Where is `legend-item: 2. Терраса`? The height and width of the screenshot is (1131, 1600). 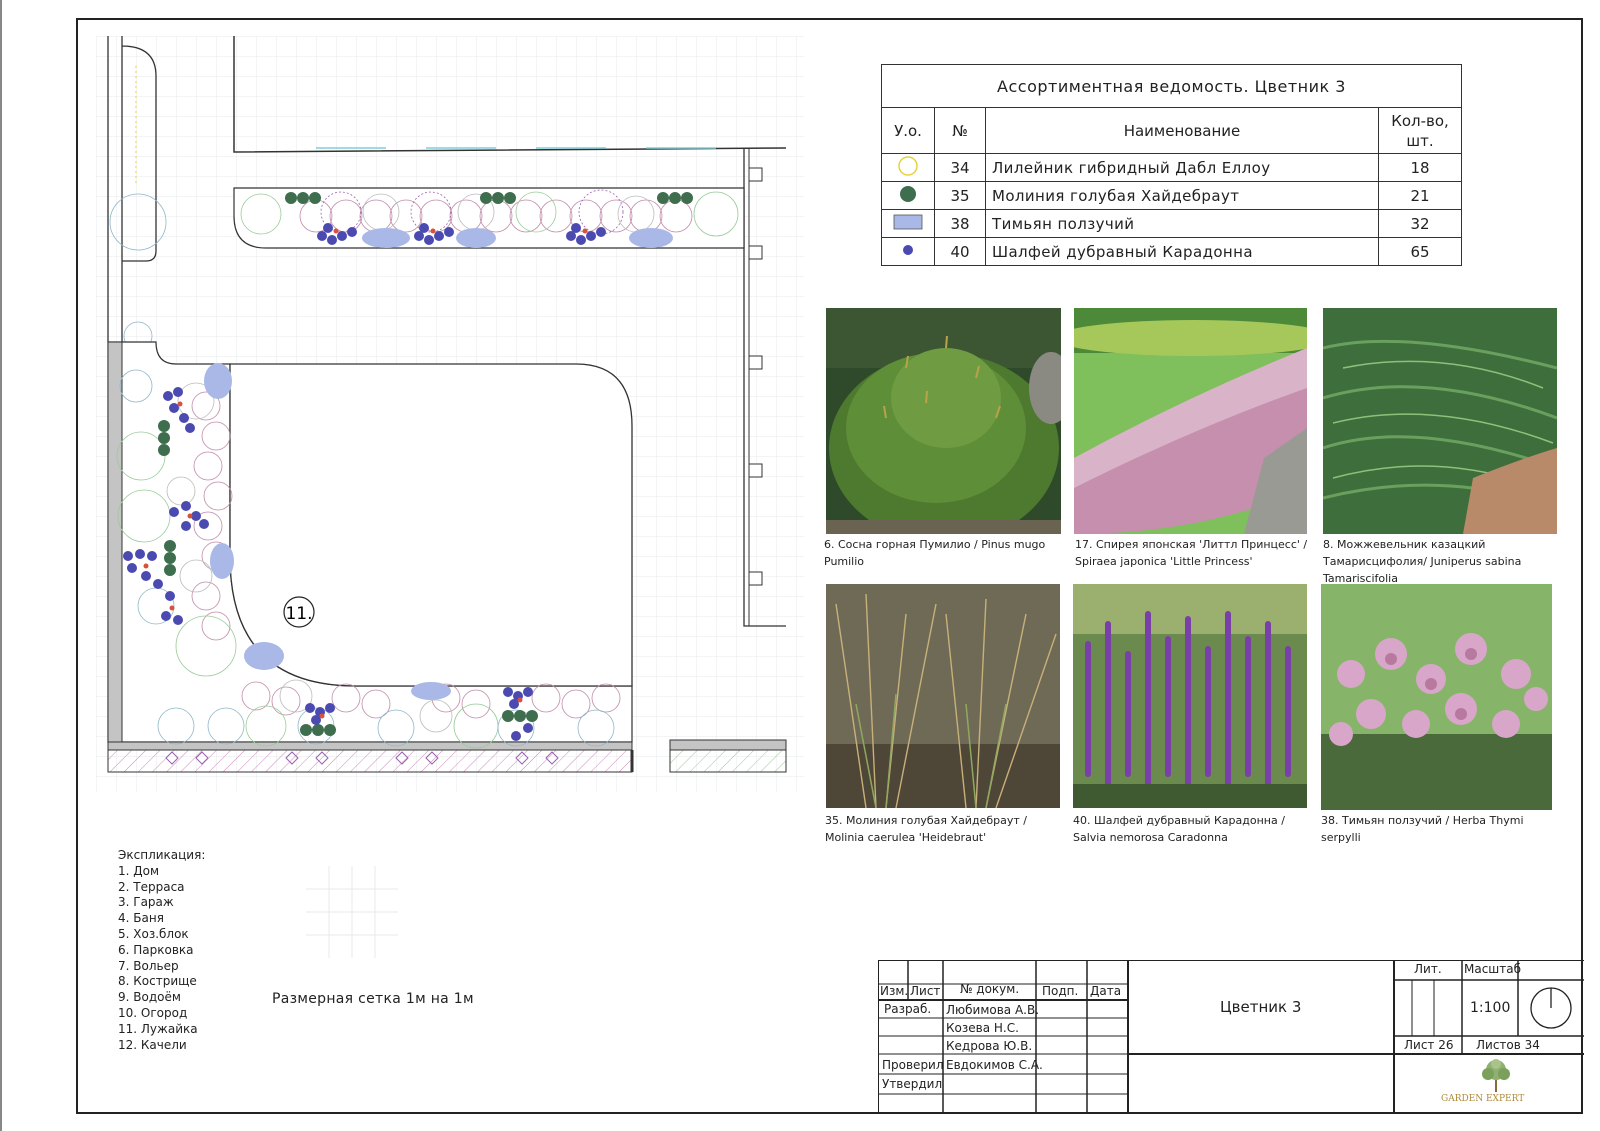 legend-item: 2. Терраса is located at coordinates (151, 886).